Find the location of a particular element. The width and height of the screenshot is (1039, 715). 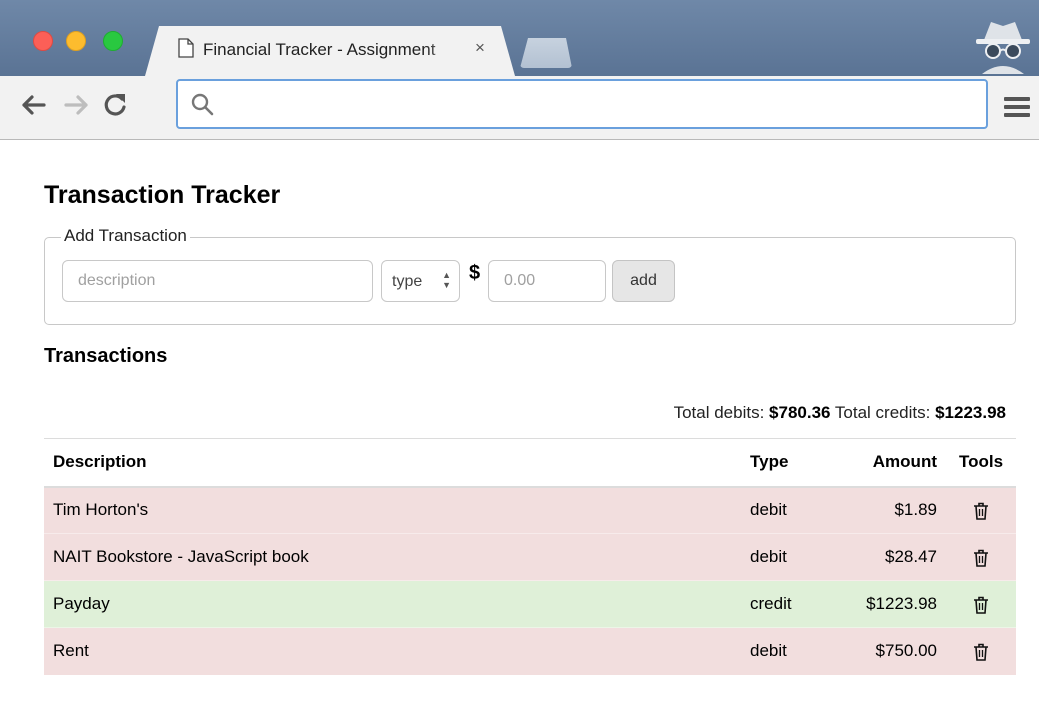

browser-title-bar: Financial Tracker - Assignment × is located at coordinates (519, 38).